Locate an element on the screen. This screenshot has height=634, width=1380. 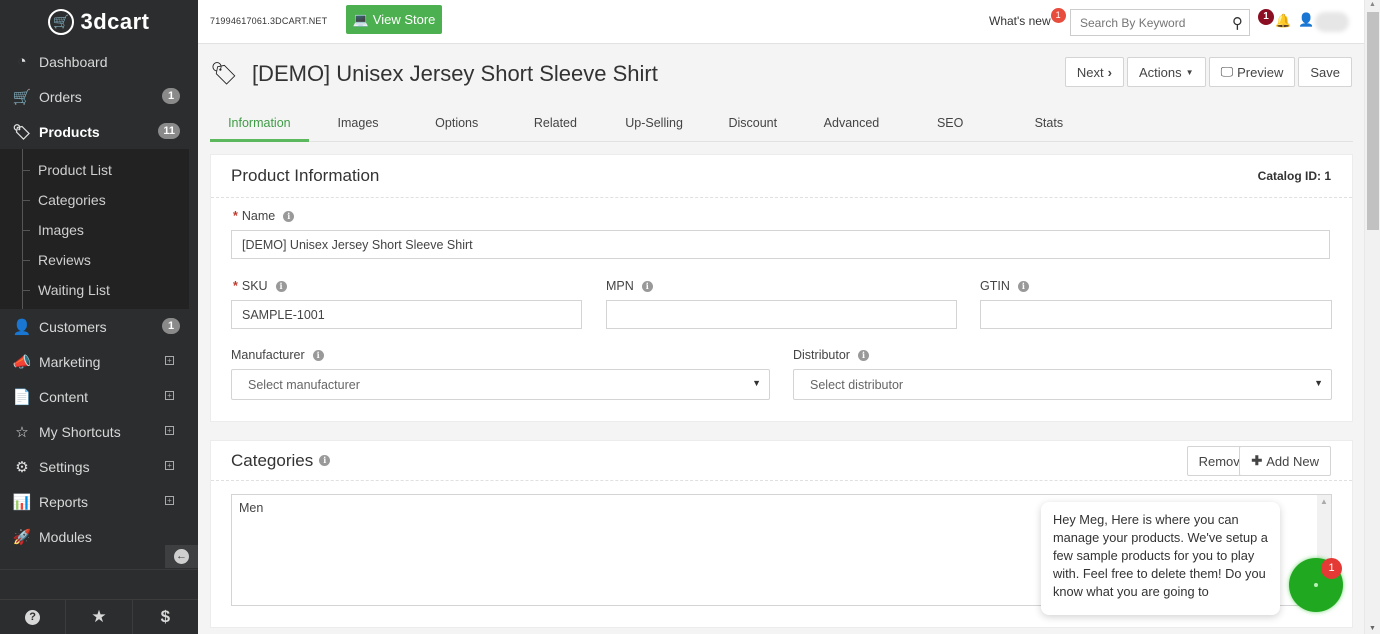
dollar-icon: $ is located at coordinates (165, 616).